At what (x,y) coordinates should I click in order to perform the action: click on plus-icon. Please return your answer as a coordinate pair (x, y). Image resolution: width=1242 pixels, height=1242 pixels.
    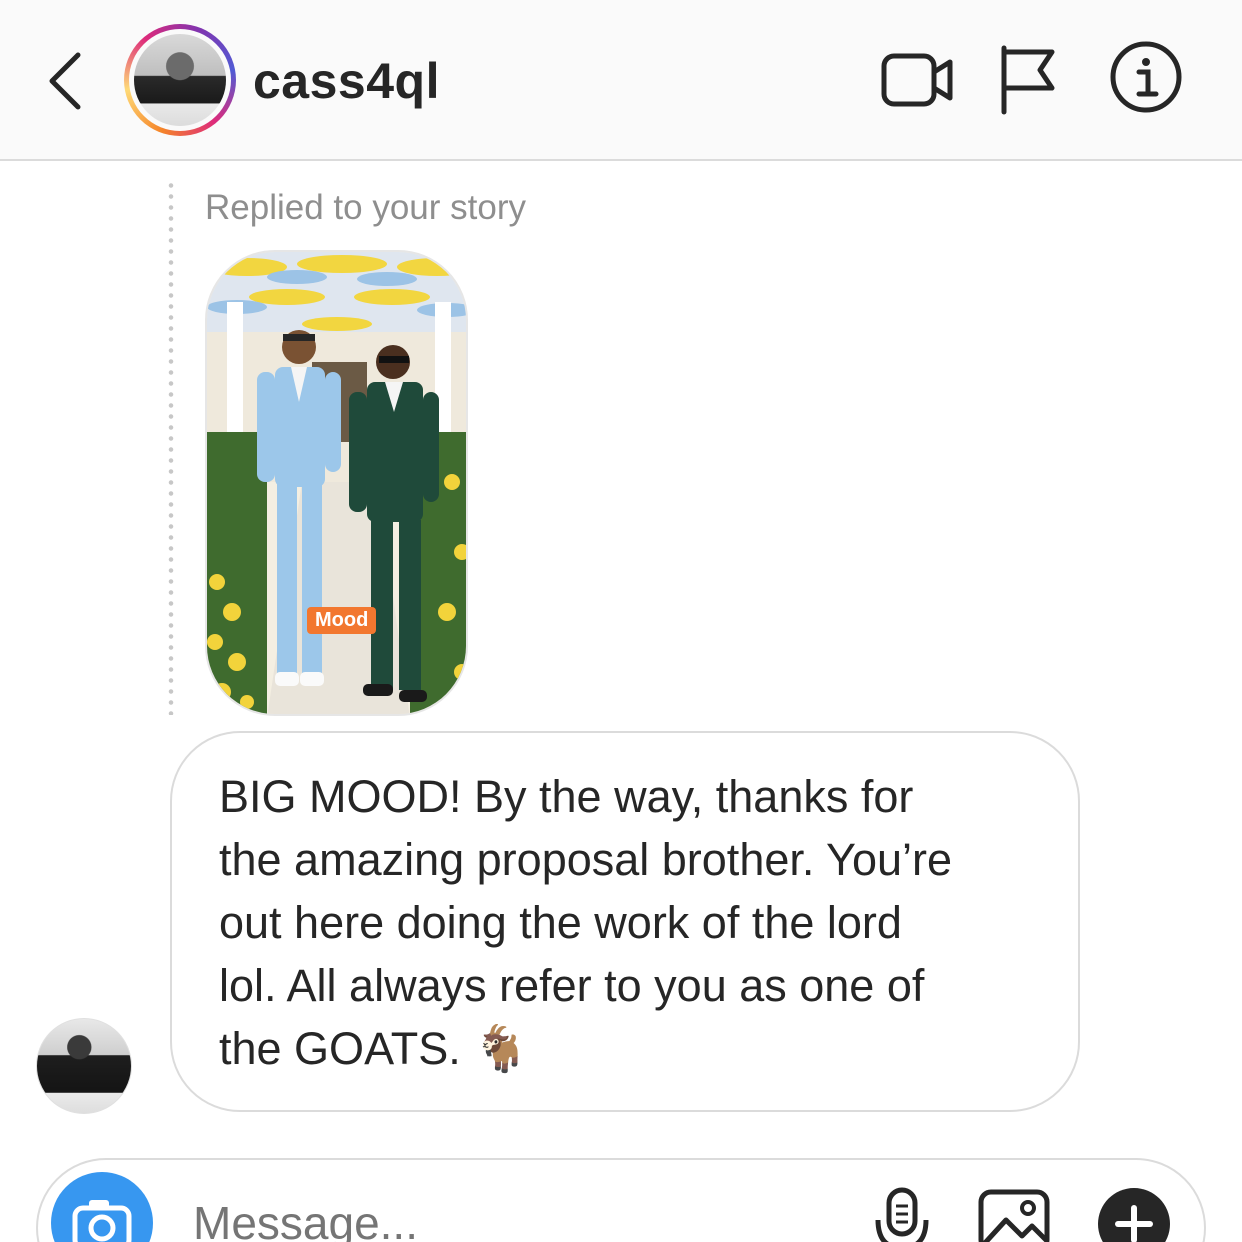
    Looking at the image, I should click on (1134, 1215).